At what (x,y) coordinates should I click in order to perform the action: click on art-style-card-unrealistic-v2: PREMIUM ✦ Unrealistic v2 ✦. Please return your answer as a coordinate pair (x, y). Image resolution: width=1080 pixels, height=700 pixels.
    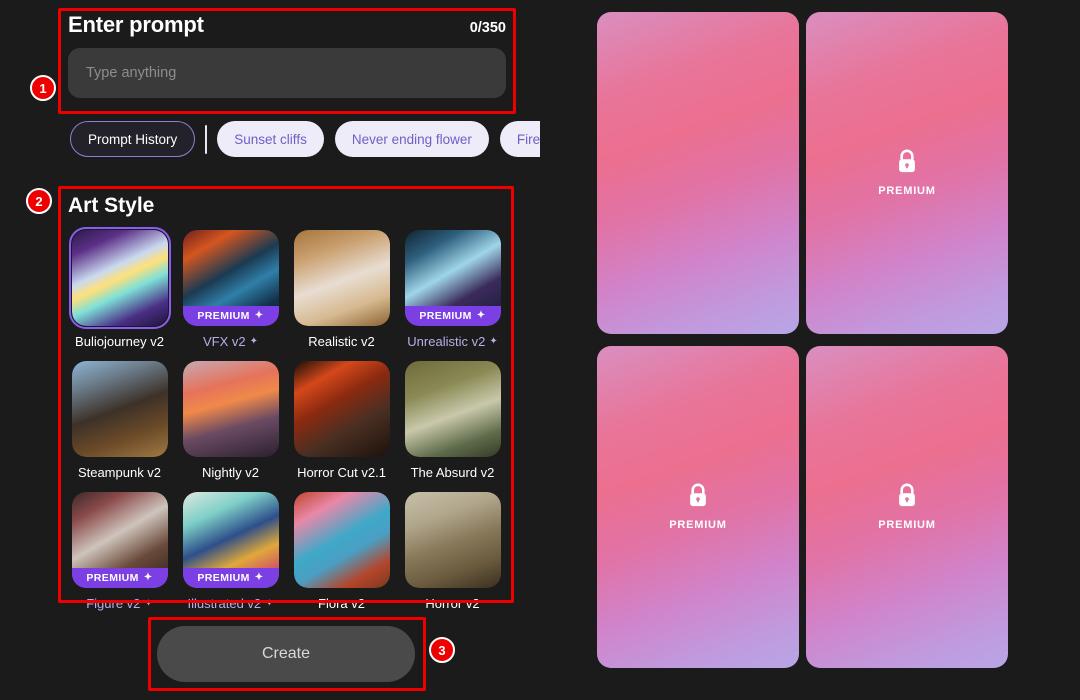
    Looking at the image, I should click on (452, 289).